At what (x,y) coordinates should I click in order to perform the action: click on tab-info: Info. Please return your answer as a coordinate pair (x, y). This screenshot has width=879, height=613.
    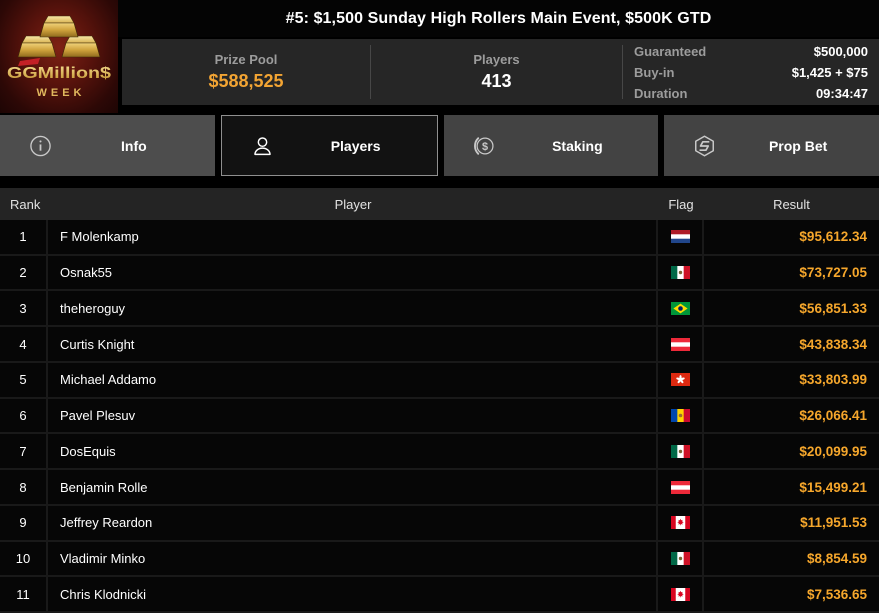
    Looking at the image, I should click on (107, 145).